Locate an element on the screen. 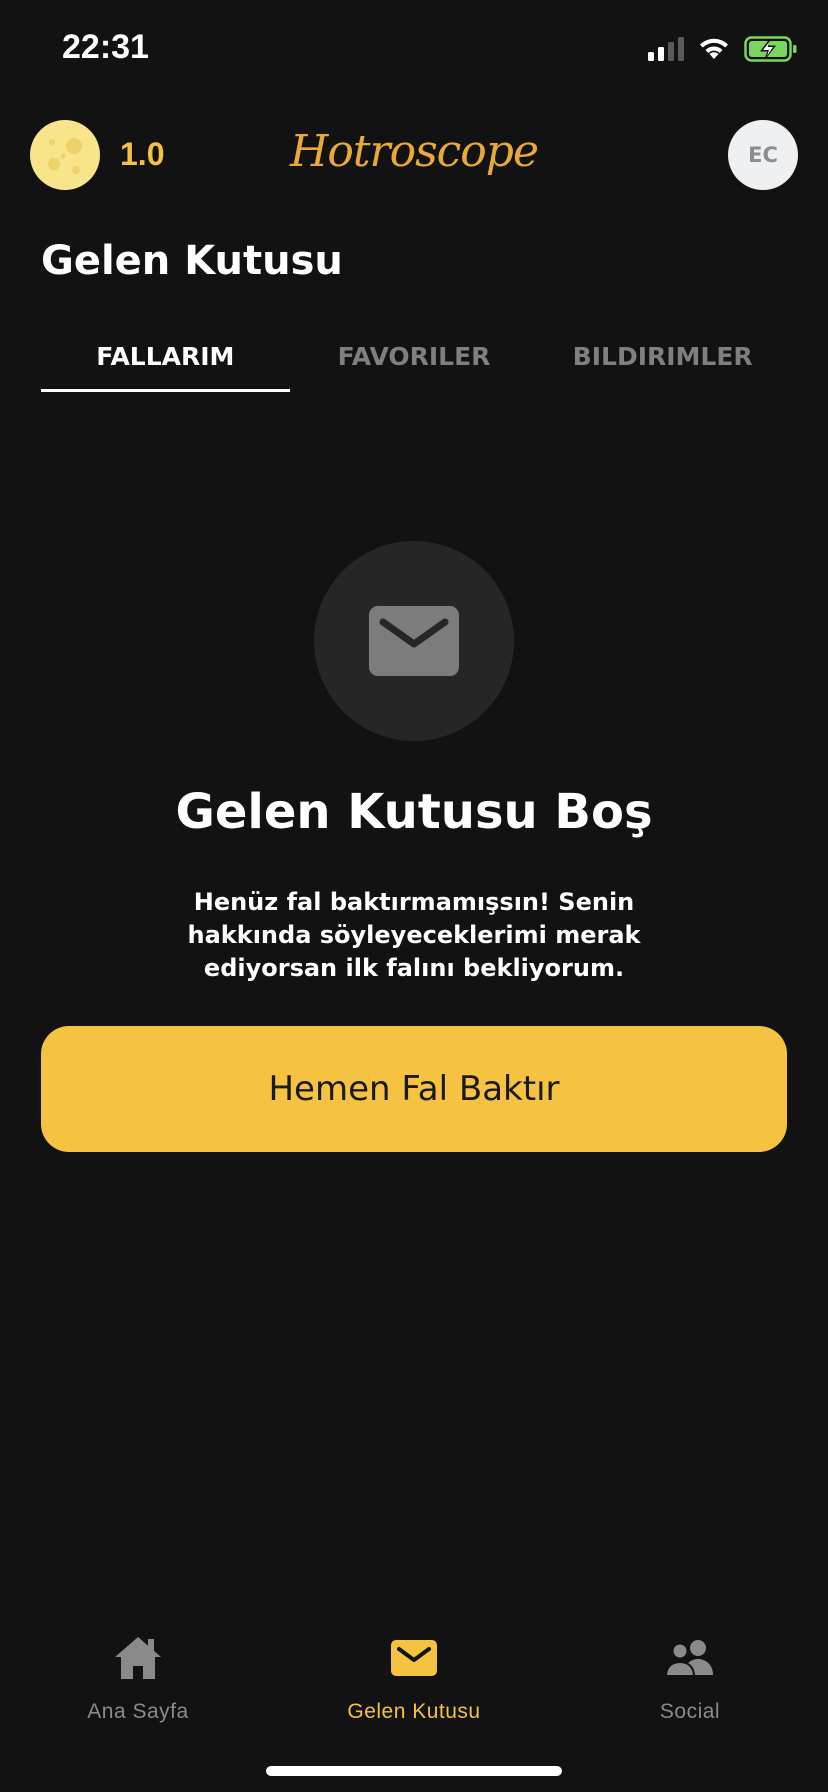 The height and width of the screenshot is (1792, 828). avatar: EC is located at coordinates (763, 155).